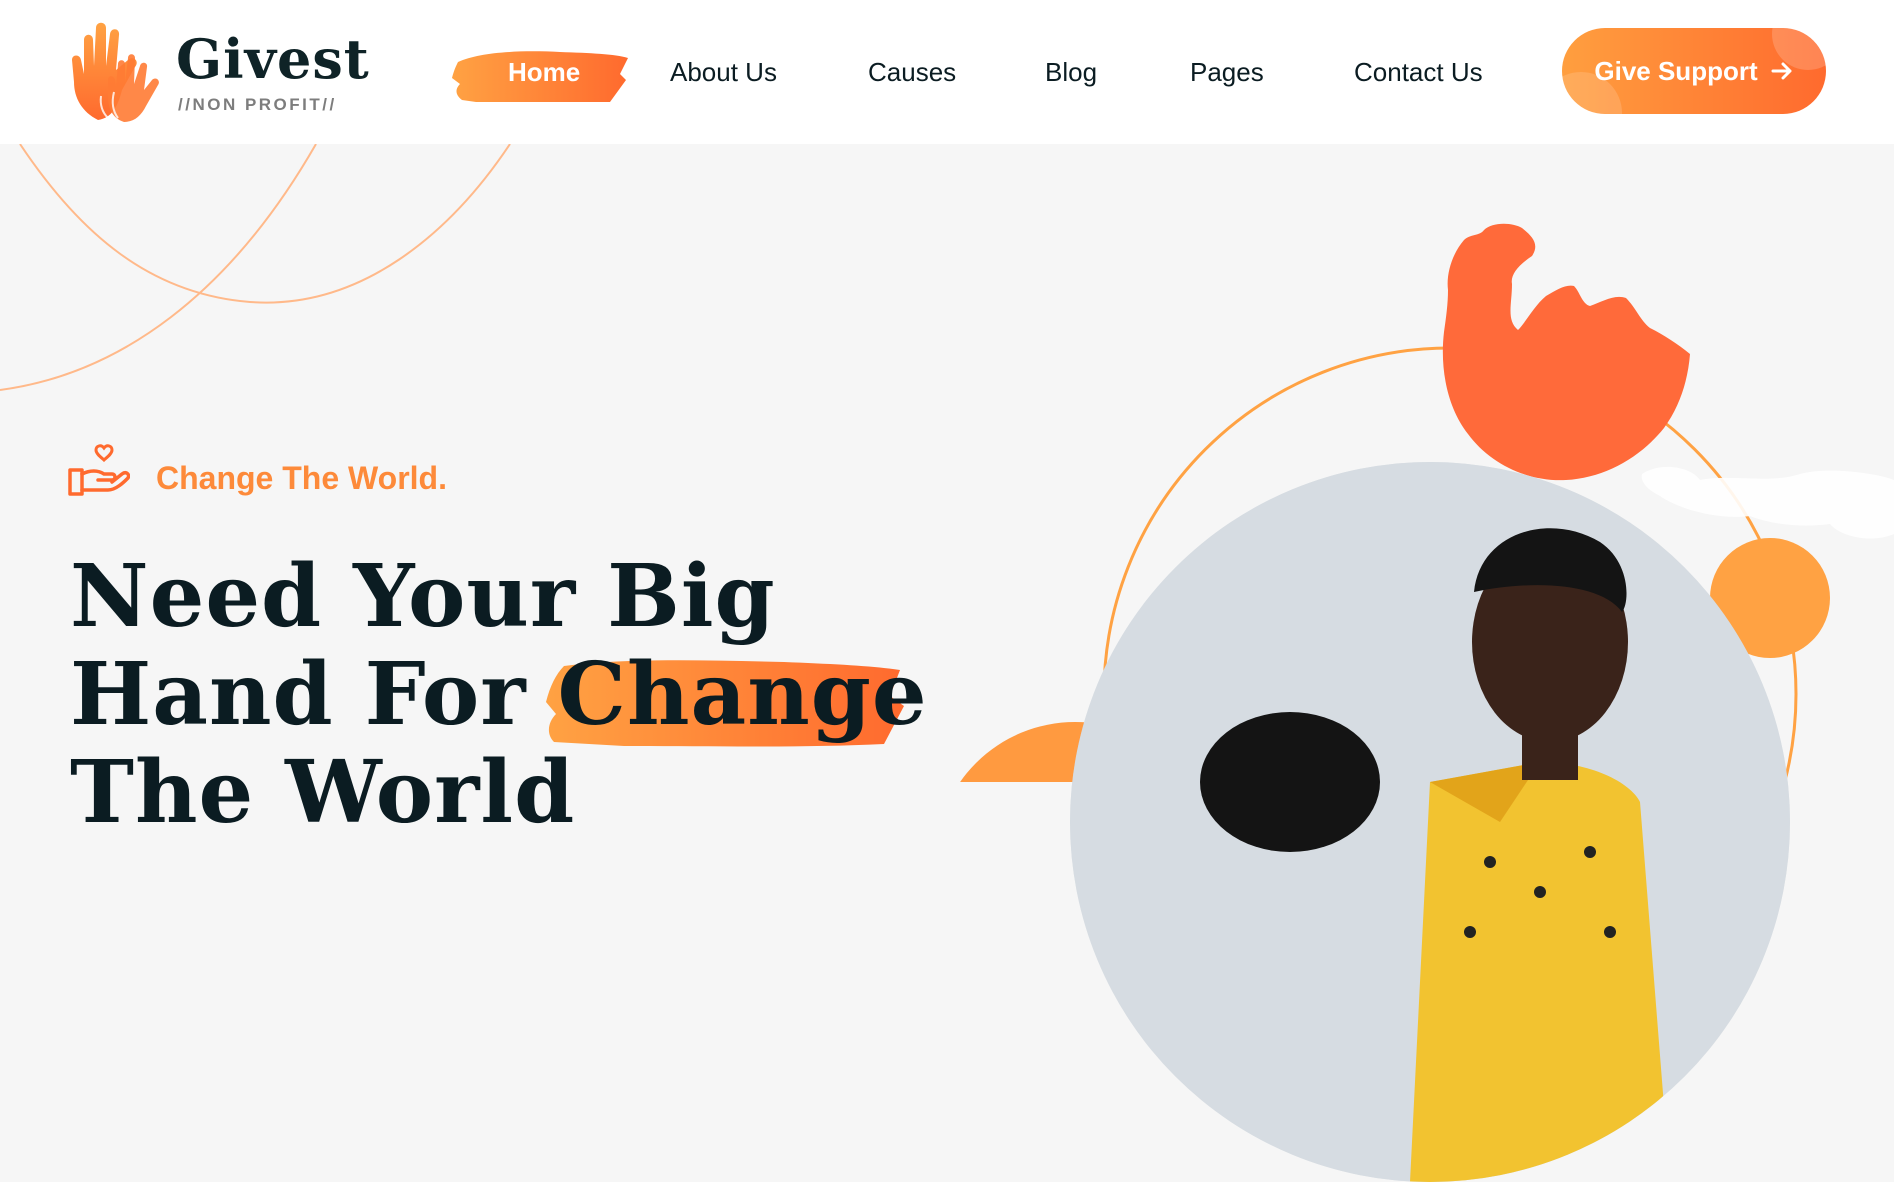 This screenshot has height=1182, width=1894. Describe the element at coordinates (273, 59) in the screenshot. I see `brand-name: Givest` at that location.